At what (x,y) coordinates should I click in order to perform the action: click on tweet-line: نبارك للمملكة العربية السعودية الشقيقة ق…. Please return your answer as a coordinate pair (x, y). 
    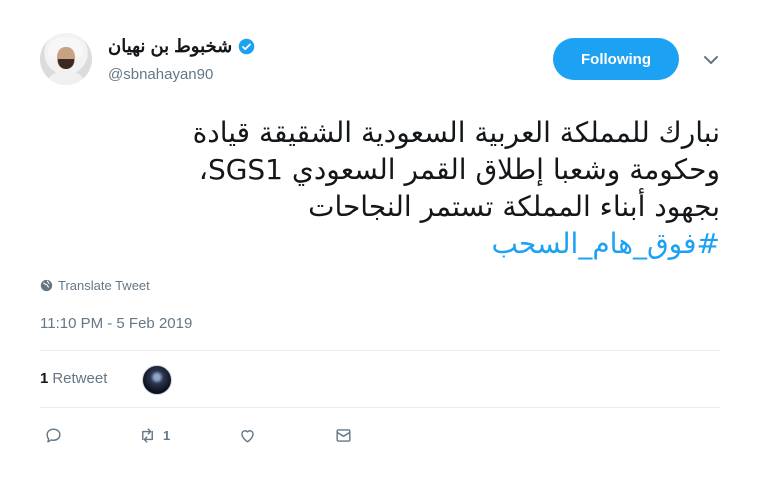
    Looking at the image, I should click on (456, 132).